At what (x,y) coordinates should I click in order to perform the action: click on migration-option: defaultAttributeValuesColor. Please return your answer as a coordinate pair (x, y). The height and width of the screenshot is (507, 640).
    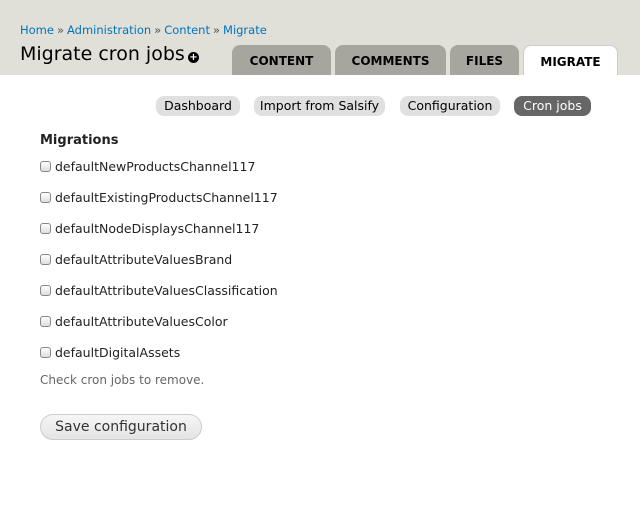
    Looking at the image, I should click on (134, 321).